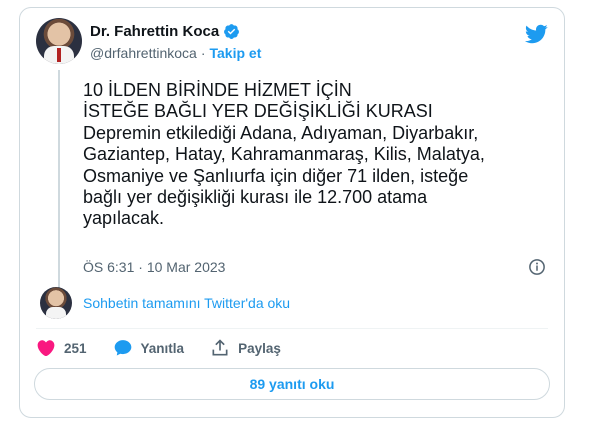  Describe the element at coordinates (186, 303) in the screenshot. I see `read-conversation-link: Sohbetin tamamını Twitter'da oku` at that location.